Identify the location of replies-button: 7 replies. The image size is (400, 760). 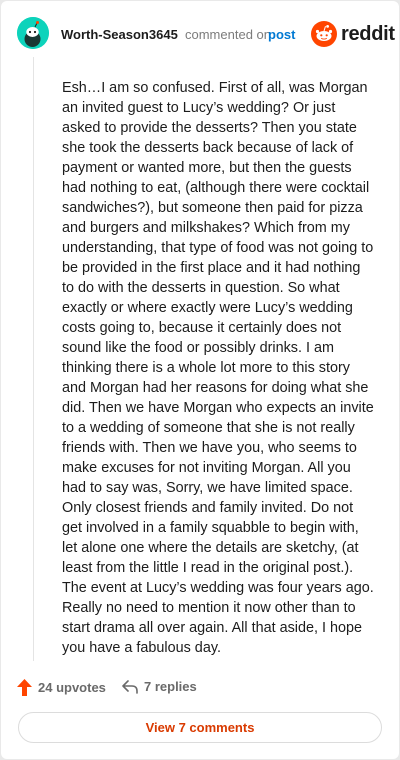
(159, 686).